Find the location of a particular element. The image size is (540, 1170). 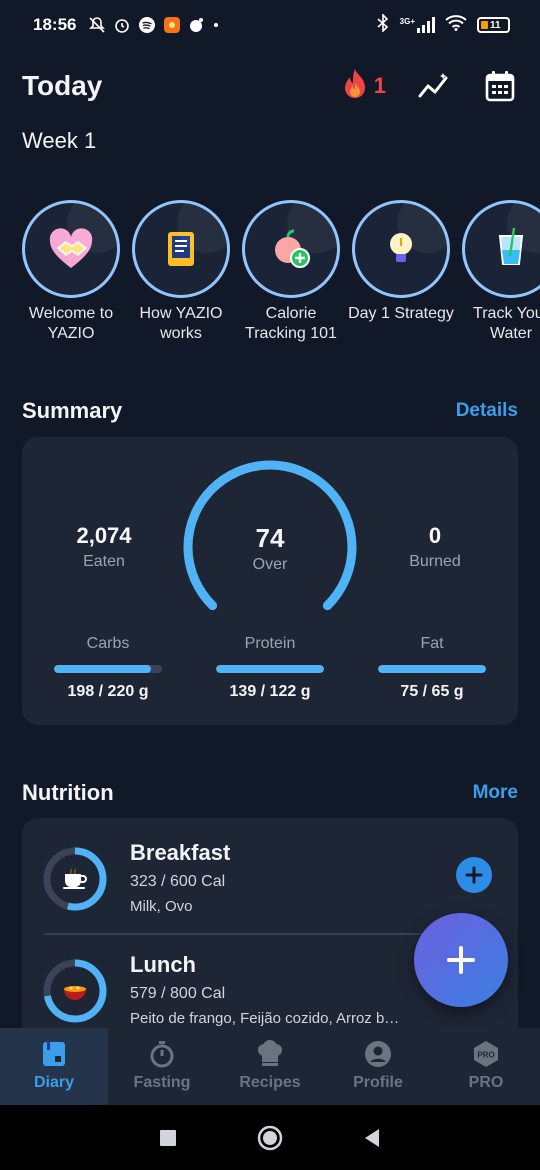

tab-label: PRO is located at coordinates (486, 1082).